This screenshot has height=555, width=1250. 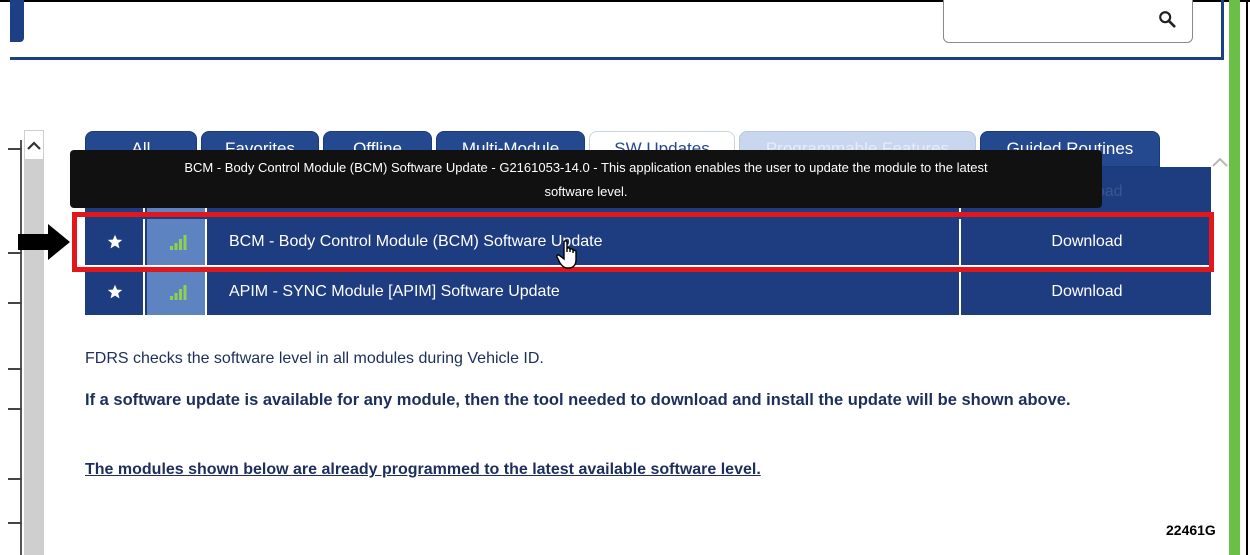 I want to click on left-nav-stub, so click(x=17, y=21).